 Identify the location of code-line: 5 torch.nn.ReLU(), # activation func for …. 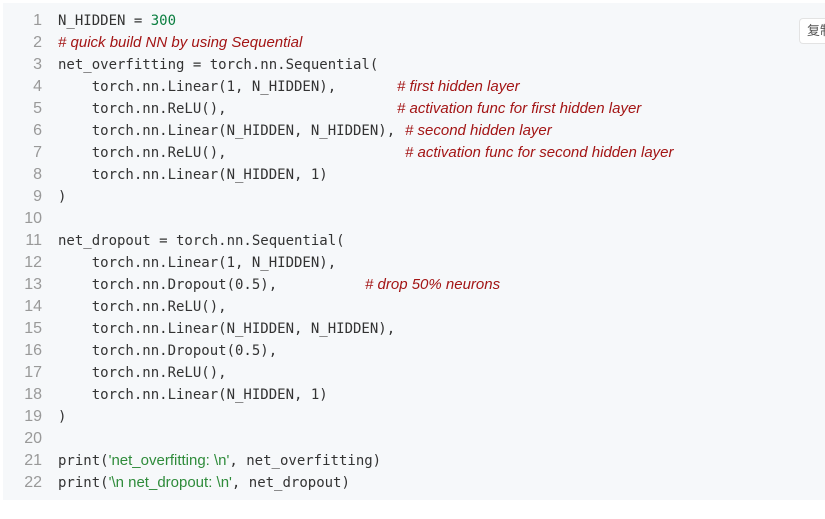
(413, 109).